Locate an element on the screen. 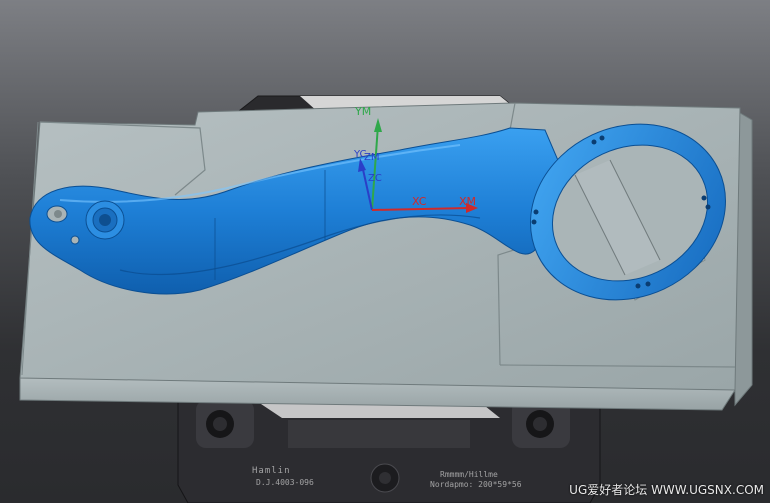 The width and height of the screenshot is (770, 503). csys-zc-label: ZC is located at coordinates (375, 178).